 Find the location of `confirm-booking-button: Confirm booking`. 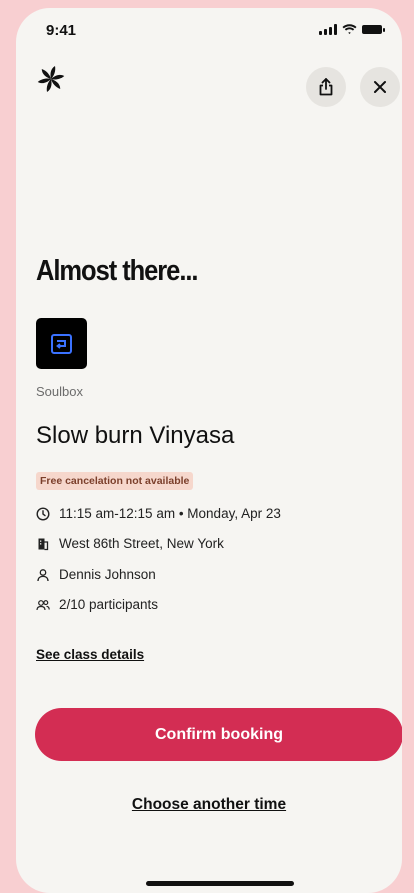

confirm-booking-button: Confirm booking is located at coordinates (218, 734).